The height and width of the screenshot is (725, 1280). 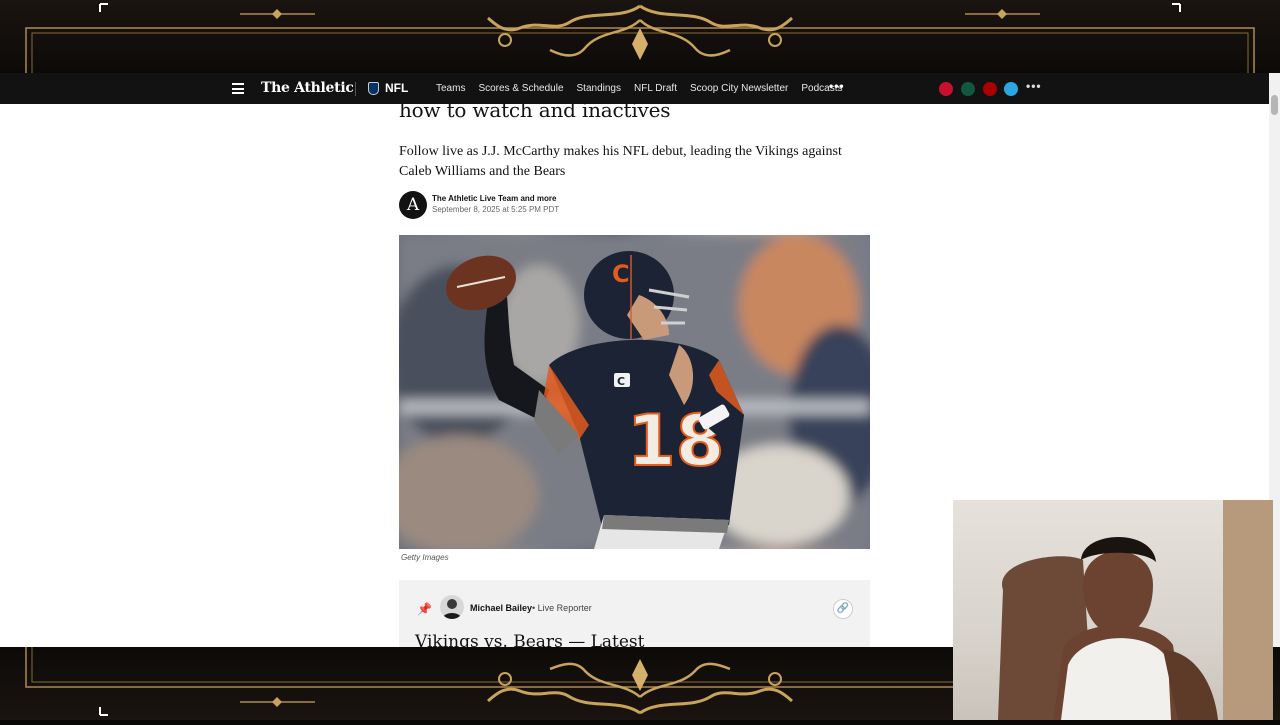 What do you see at coordinates (1011, 89) in the screenshot?
I see `chargers-team-icon` at bounding box center [1011, 89].